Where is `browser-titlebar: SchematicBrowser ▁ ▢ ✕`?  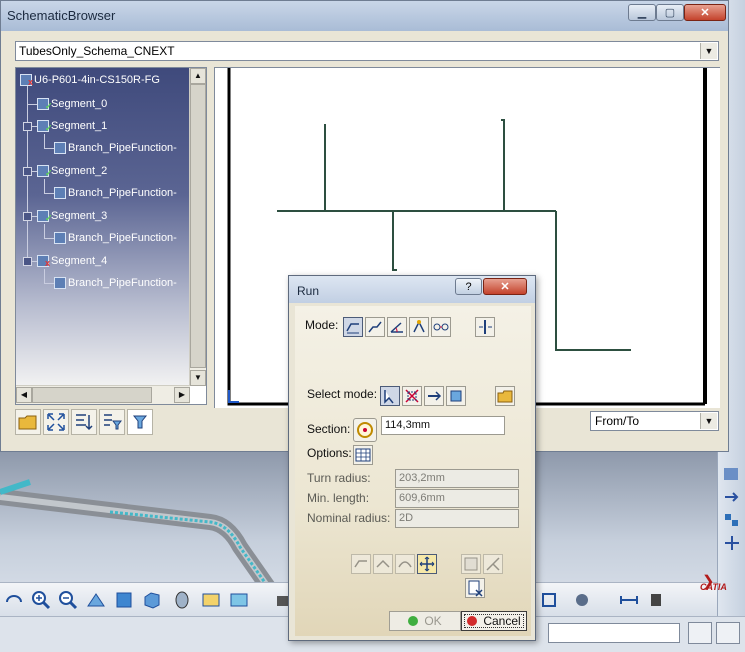
browser-titlebar: SchematicBrowser ▁ ▢ ✕ is located at coordinates (364, 16).